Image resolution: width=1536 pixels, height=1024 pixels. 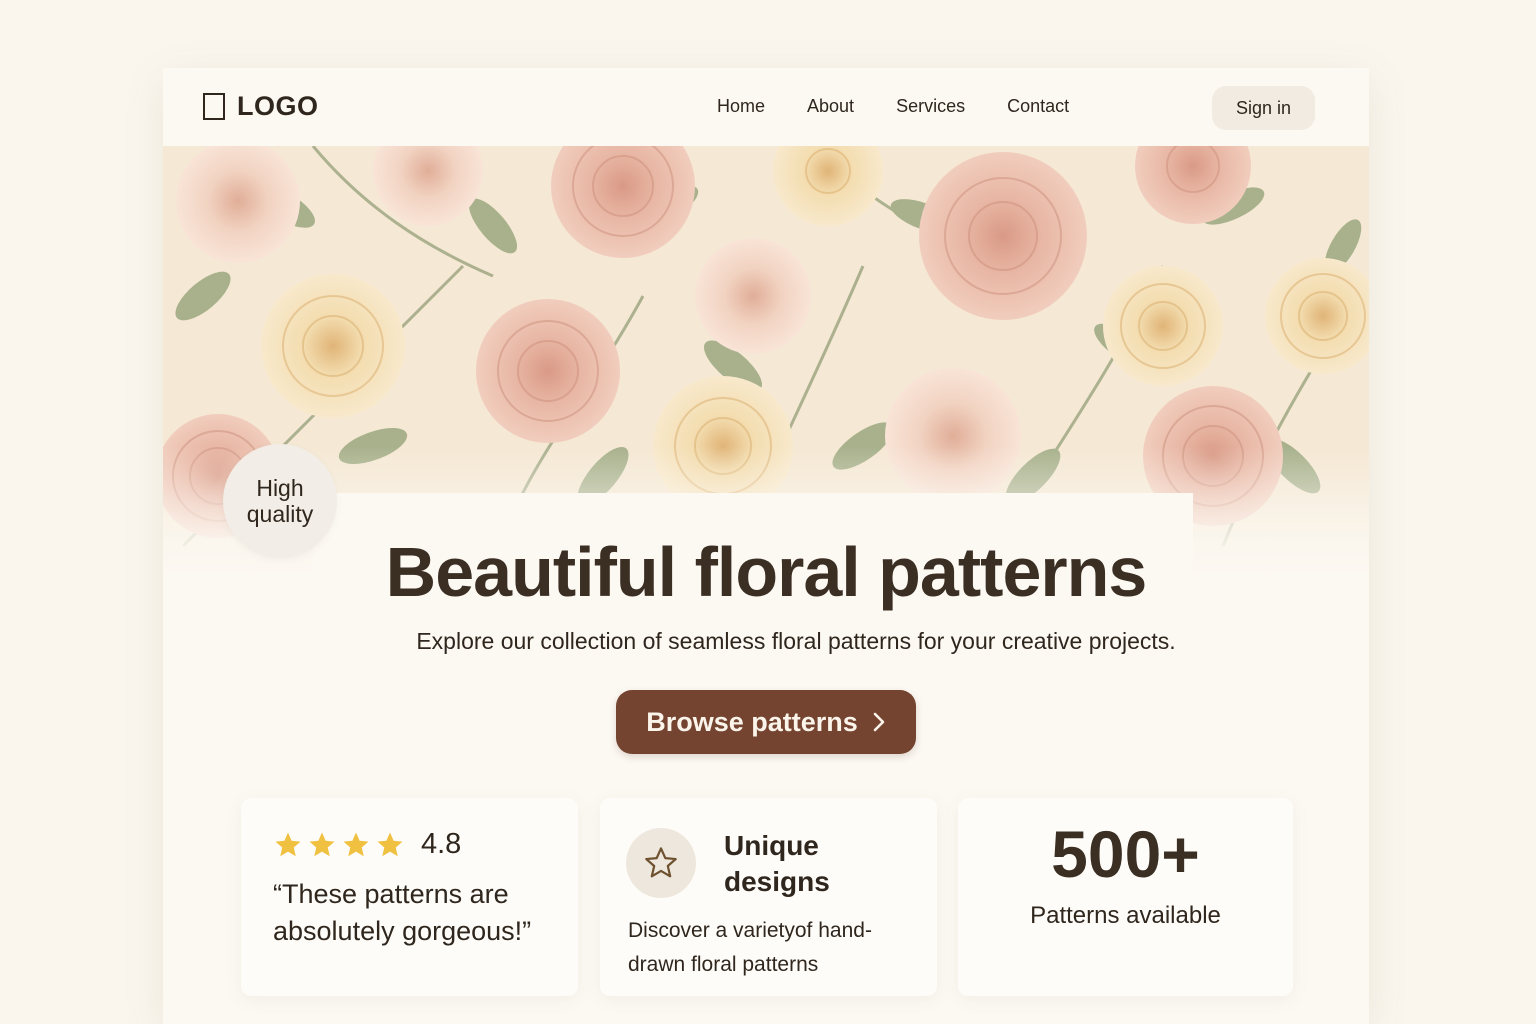 What do you see at coordinates (830, 106) in the screenshot?
I see `nav-about: About` at bounding box center [830, 106].